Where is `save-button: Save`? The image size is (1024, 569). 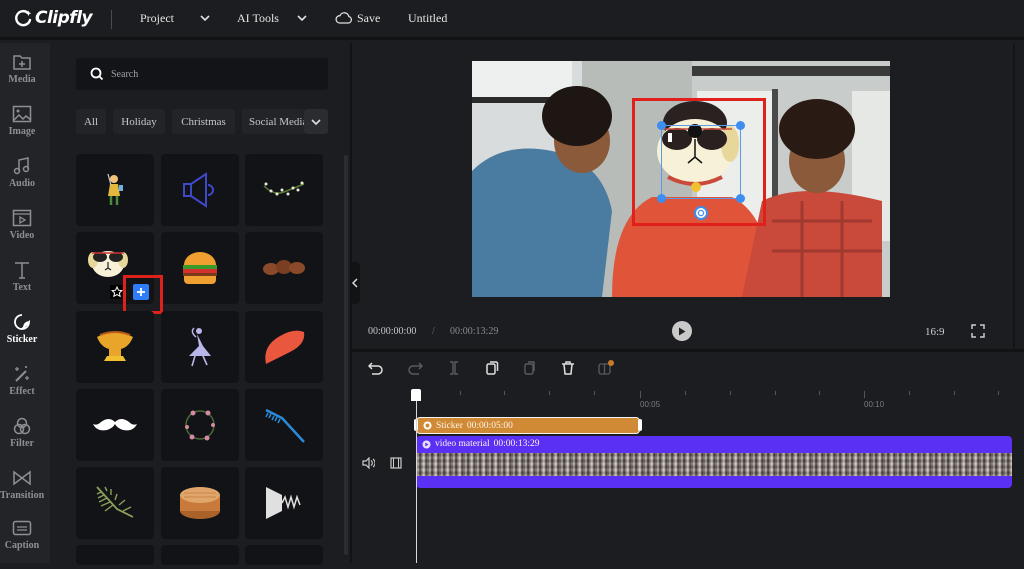
save-button: Save is located at coordinates (368, 18).